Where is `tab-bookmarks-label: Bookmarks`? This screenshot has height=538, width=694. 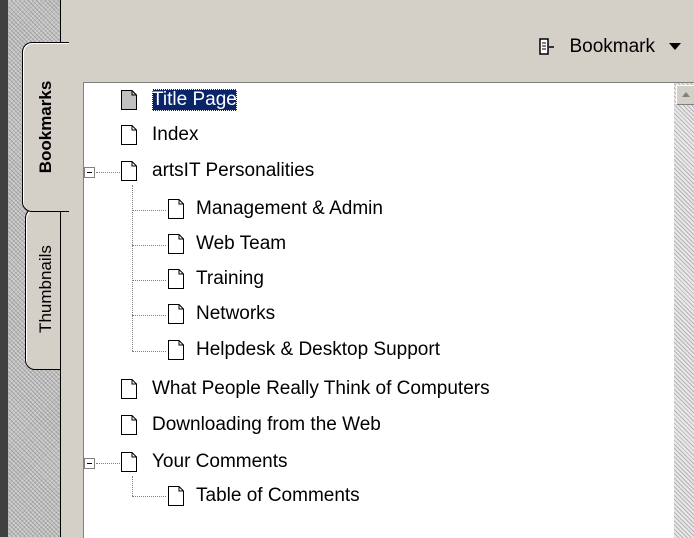 tab-bookmarks-label: Bookmarks is located at coordinates (45, 127).